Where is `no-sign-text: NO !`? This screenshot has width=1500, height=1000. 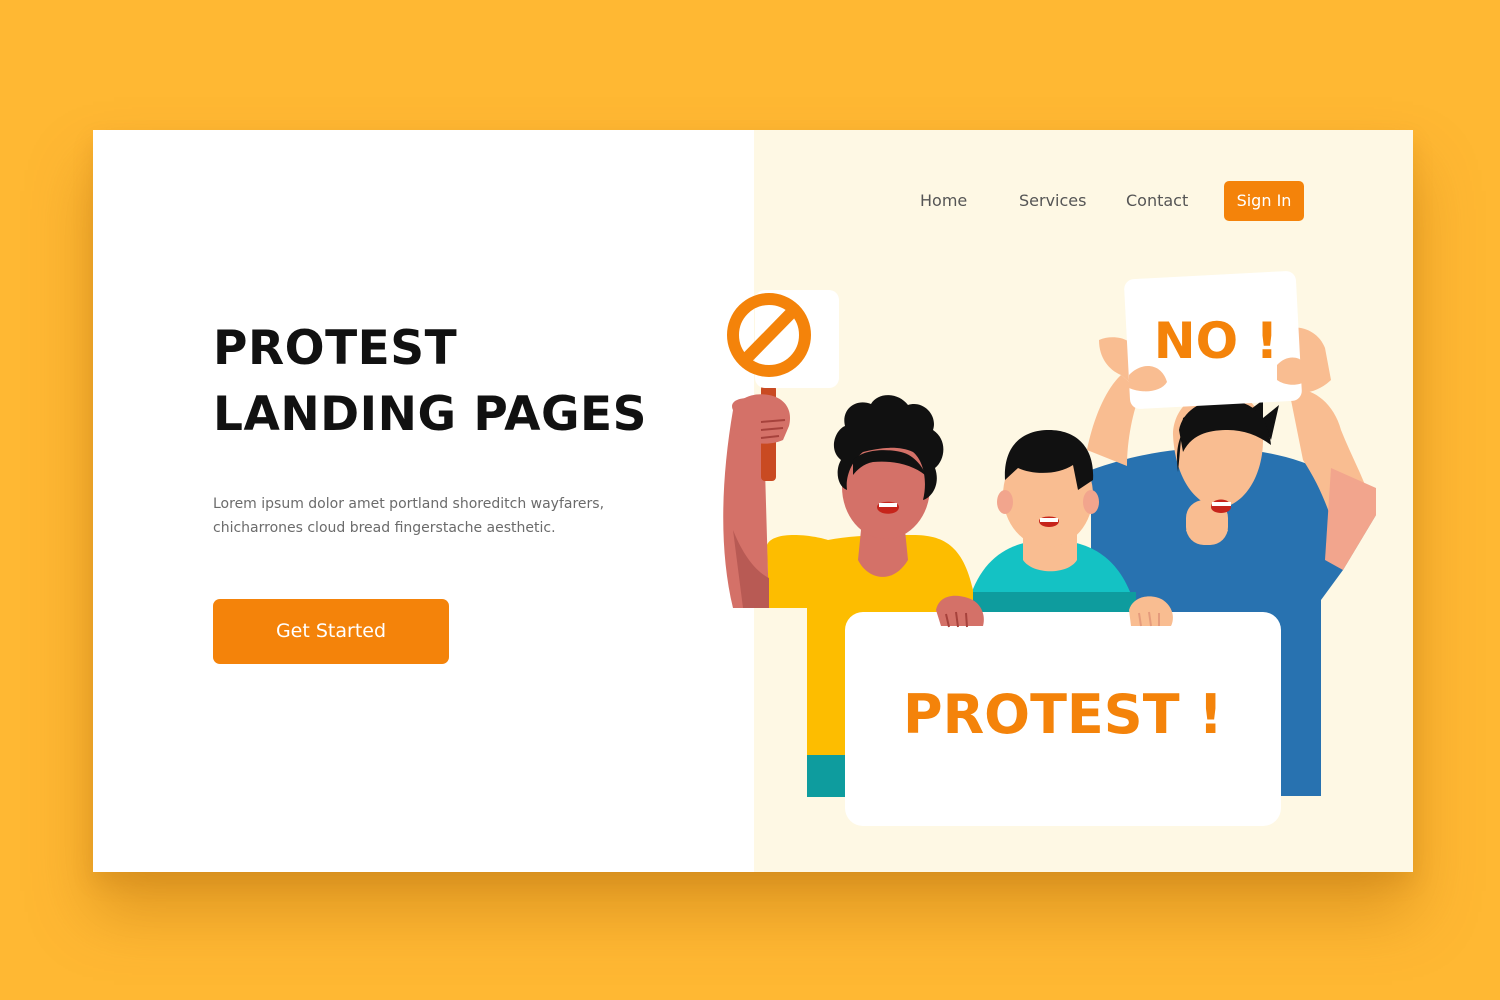 no-sign-text: NO ! is located at coordinates (1216, 341).